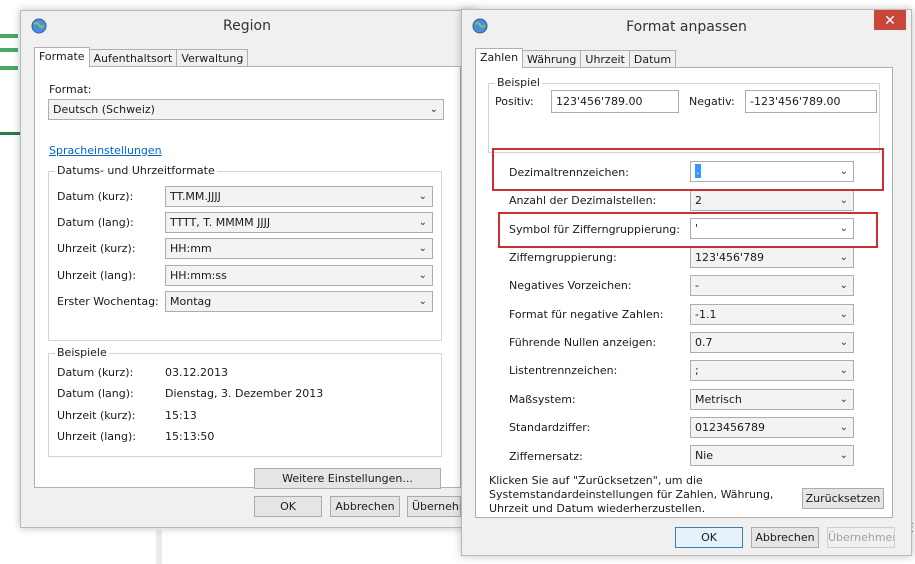 Image resolution: width=915 pixels, height=564 pixels. Describe the element at coordinates (772, 427) in the screenshot. I see `standard-digits-select: 0123456789 ⌄` at that location.